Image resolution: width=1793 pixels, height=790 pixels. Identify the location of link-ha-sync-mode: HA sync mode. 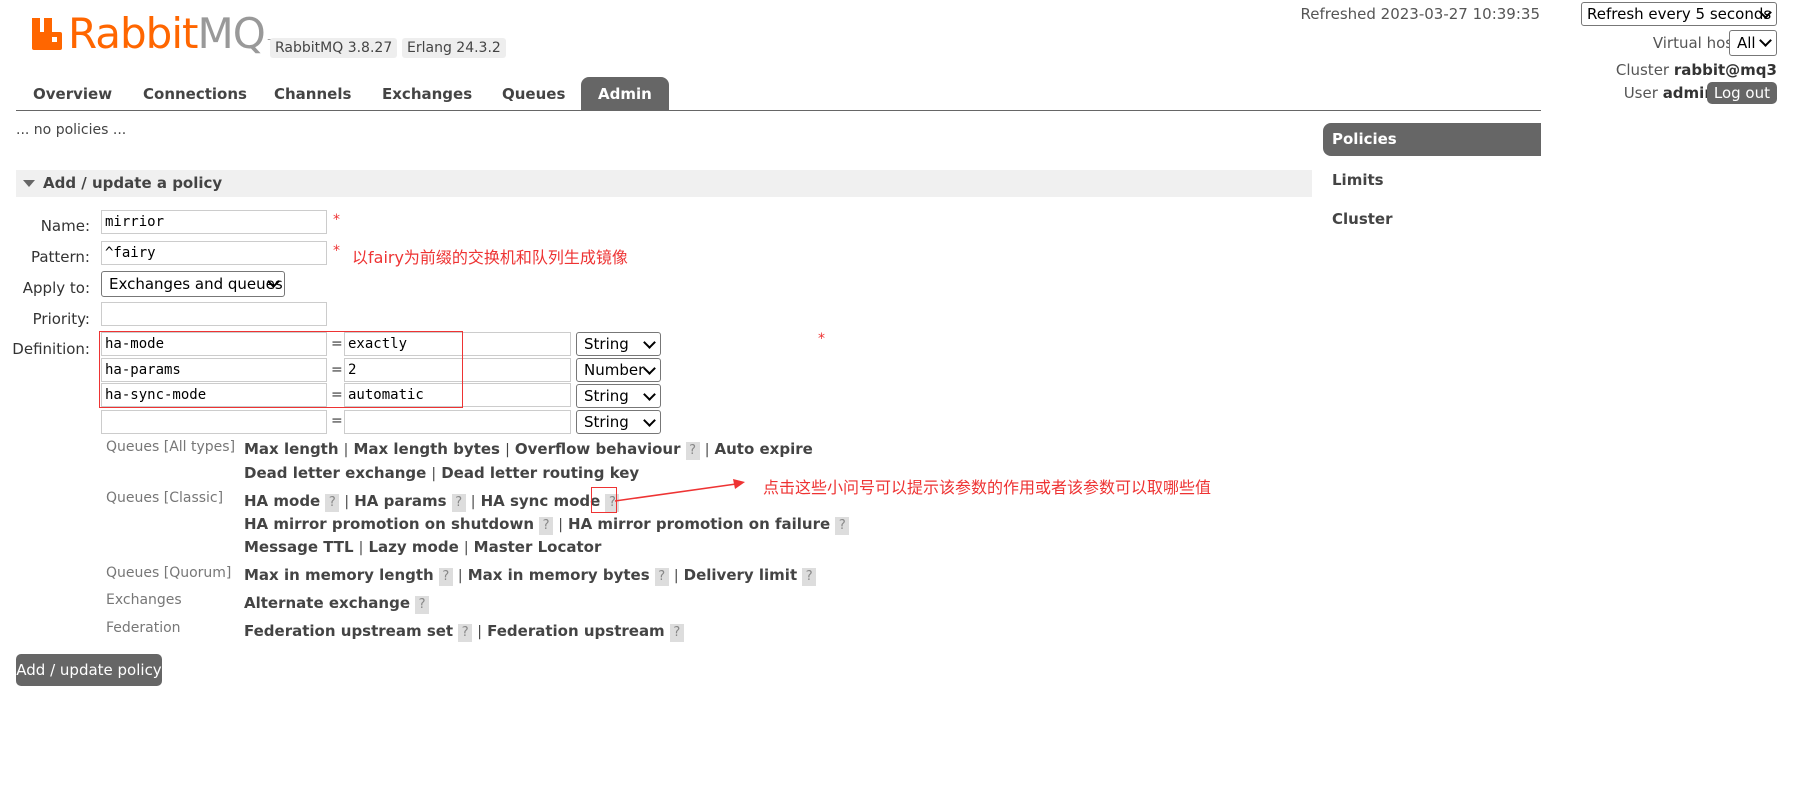
(541, 501).